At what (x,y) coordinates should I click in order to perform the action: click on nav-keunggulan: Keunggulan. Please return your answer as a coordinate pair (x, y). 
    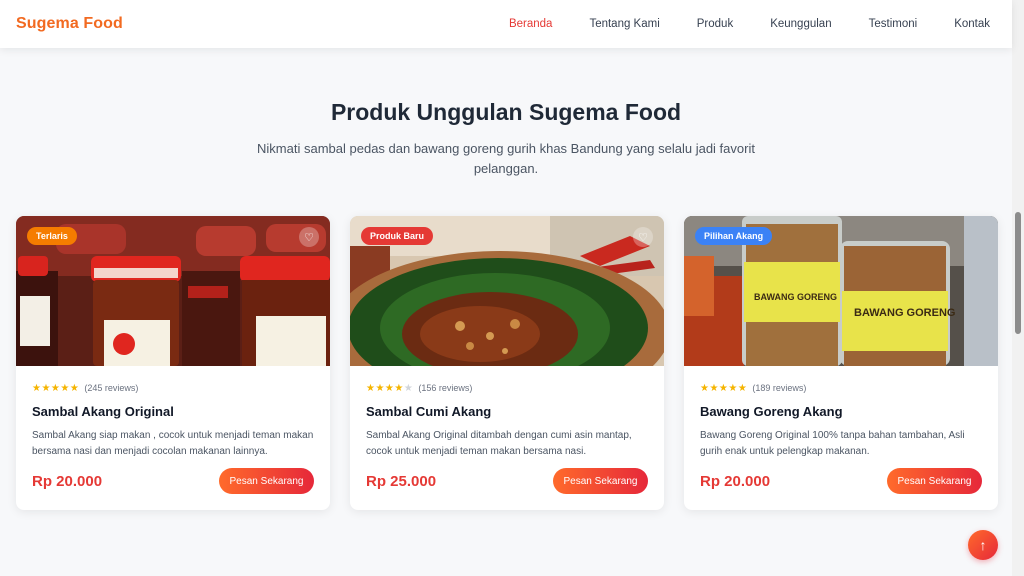
    Looking at the image, I should click on (800, 24).